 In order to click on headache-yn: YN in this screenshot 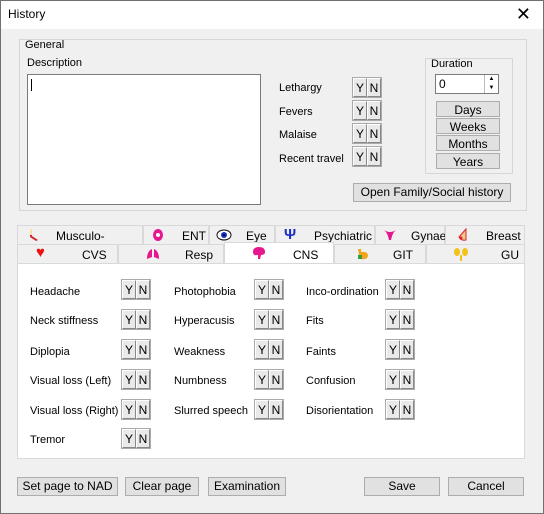, I will do `click(136, 289)`.